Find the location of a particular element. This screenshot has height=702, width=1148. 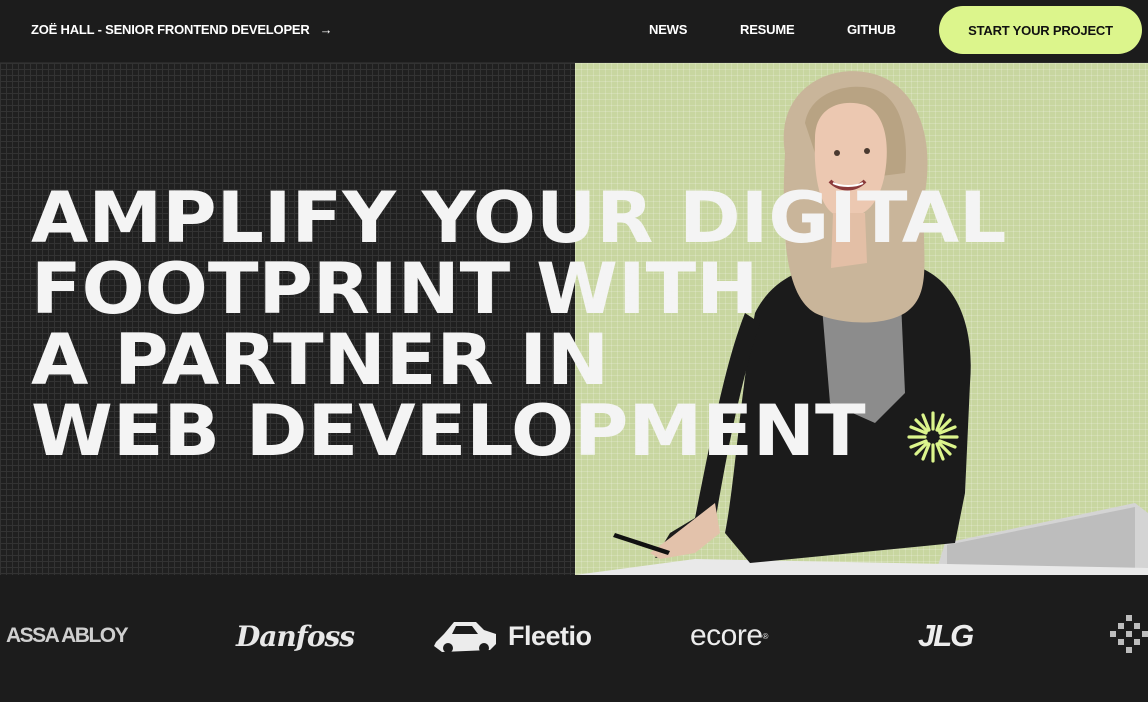

nav-github-link: GITHUB is located at coordinates (871, 29).